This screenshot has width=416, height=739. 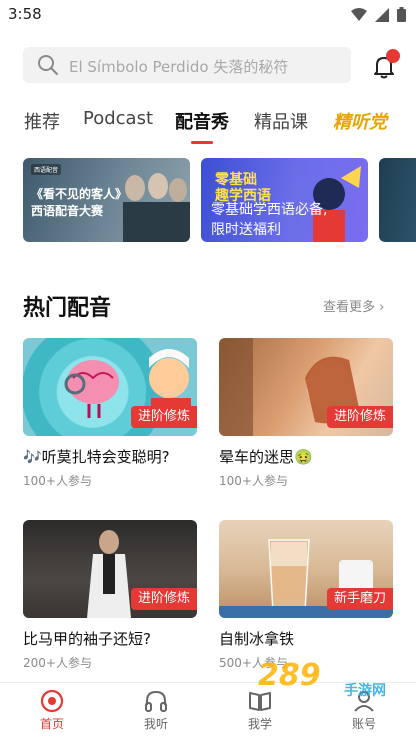 What do you see at coordinates (405, 128) in the screenshot?
I see `tabs-fade` at bounding box center [405, 128].